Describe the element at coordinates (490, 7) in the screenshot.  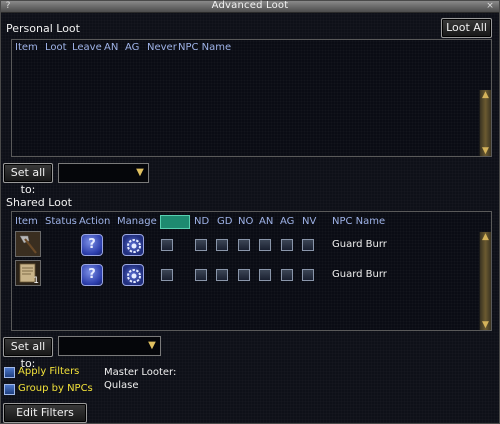
I see `close-icon: ×` at that location.